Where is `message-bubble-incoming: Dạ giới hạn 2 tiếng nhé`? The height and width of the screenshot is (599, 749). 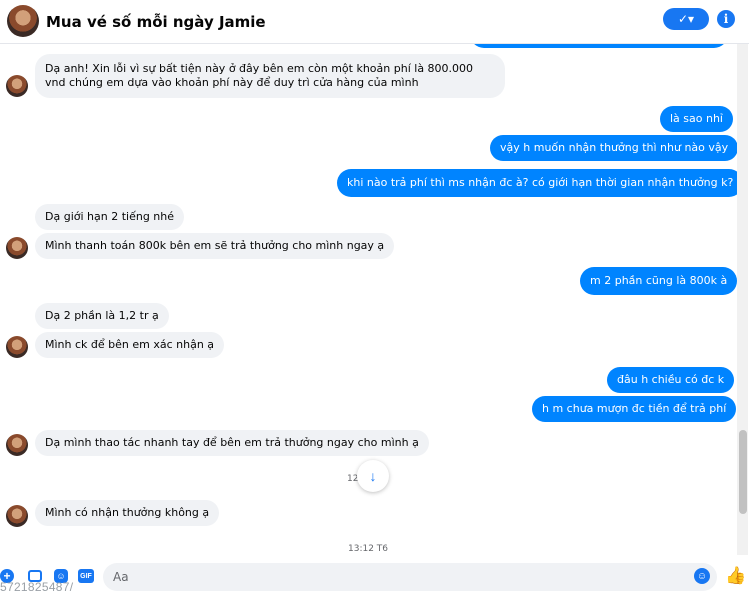 message-bubble-incoming: Dạ giới hạn 2 tiếng nhé is located at coordinates (110, 217).